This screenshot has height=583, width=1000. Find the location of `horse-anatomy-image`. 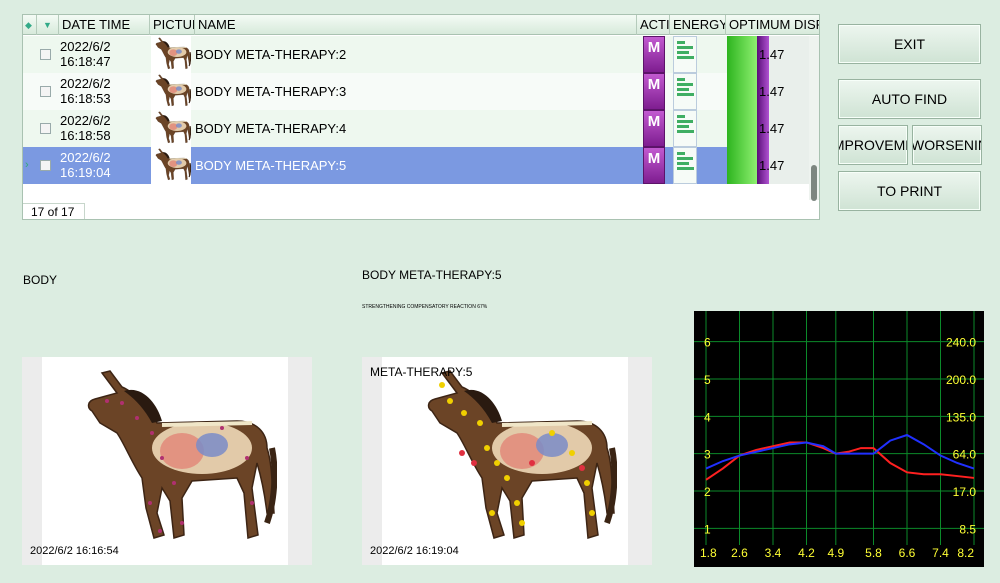

horse-anatomy-image is located at coordinates (182, 454).